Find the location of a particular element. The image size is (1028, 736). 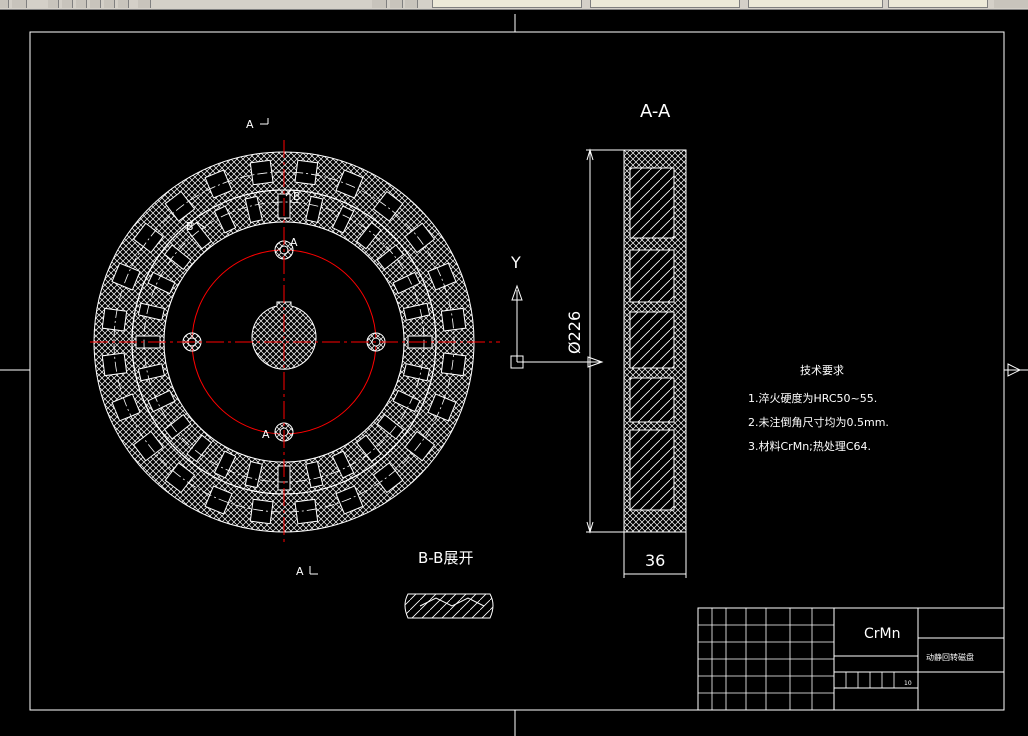

developed-profile is located at coordinates (449, 606).